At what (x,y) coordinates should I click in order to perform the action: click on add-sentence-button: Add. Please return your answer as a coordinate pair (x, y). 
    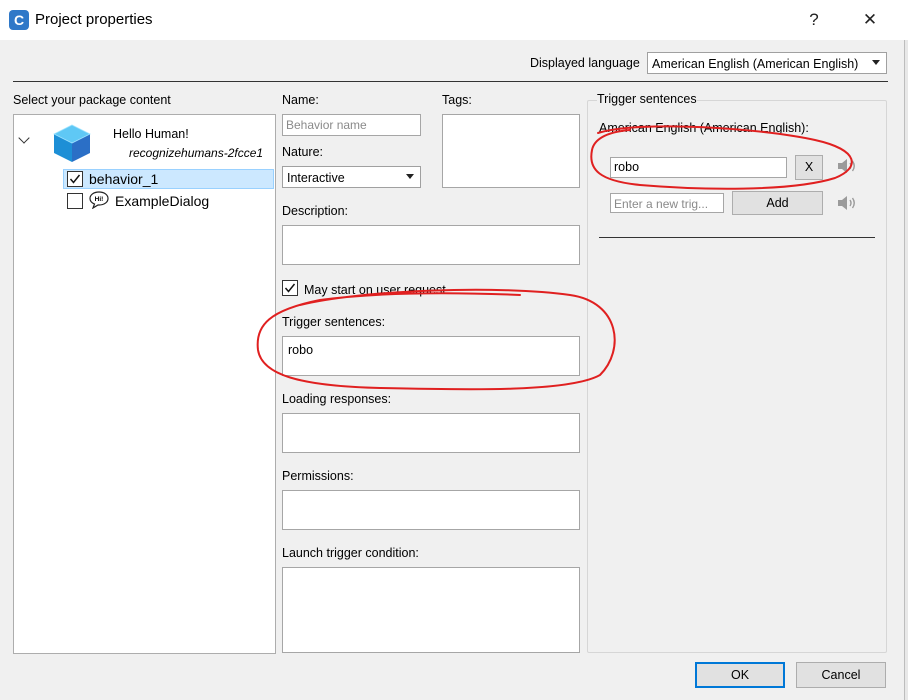
    Looking at the image, I should click on (777, 203).